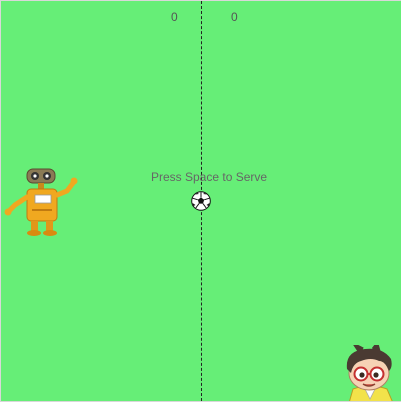  I want to click on soccer-ball, so click(201, 201).